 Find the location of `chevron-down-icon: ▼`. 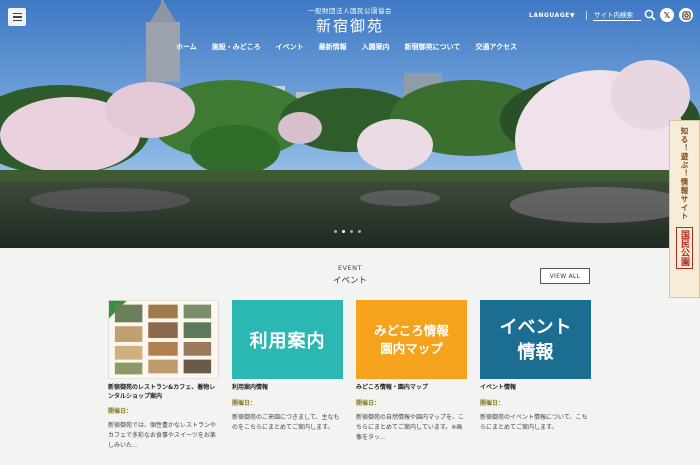

chevron-down-icon: ▼ is located at coordinates (572, 15).